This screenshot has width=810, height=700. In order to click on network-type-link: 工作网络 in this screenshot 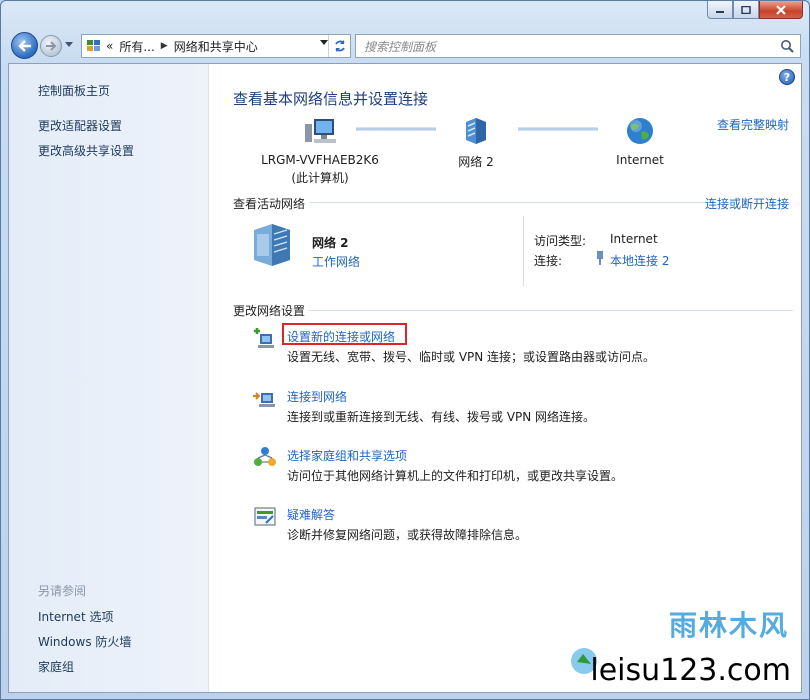, I will do `click(336, 261)`.